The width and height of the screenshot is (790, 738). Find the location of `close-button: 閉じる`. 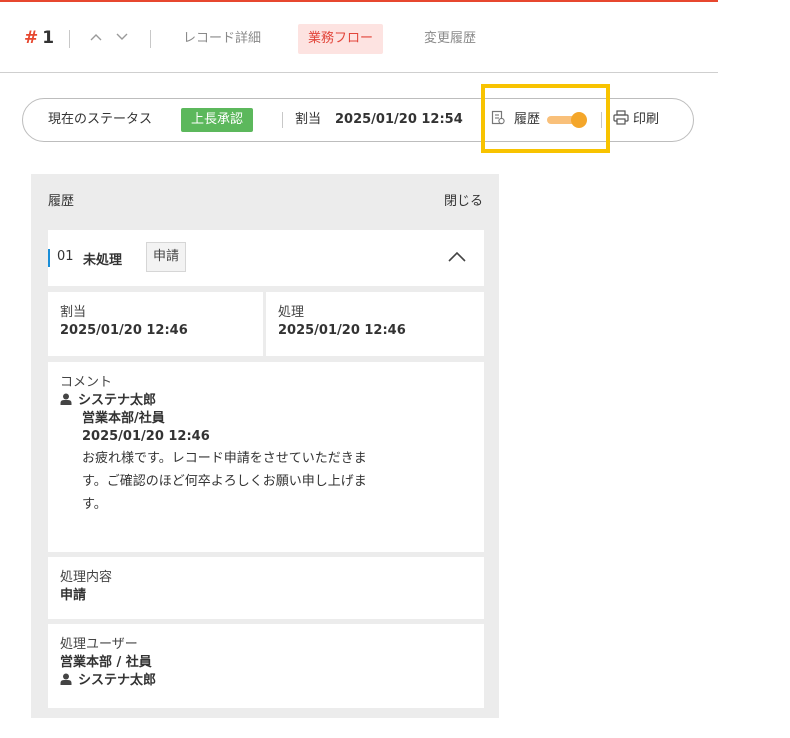

close-button: 閉じる is located at coordinates (463, 199).